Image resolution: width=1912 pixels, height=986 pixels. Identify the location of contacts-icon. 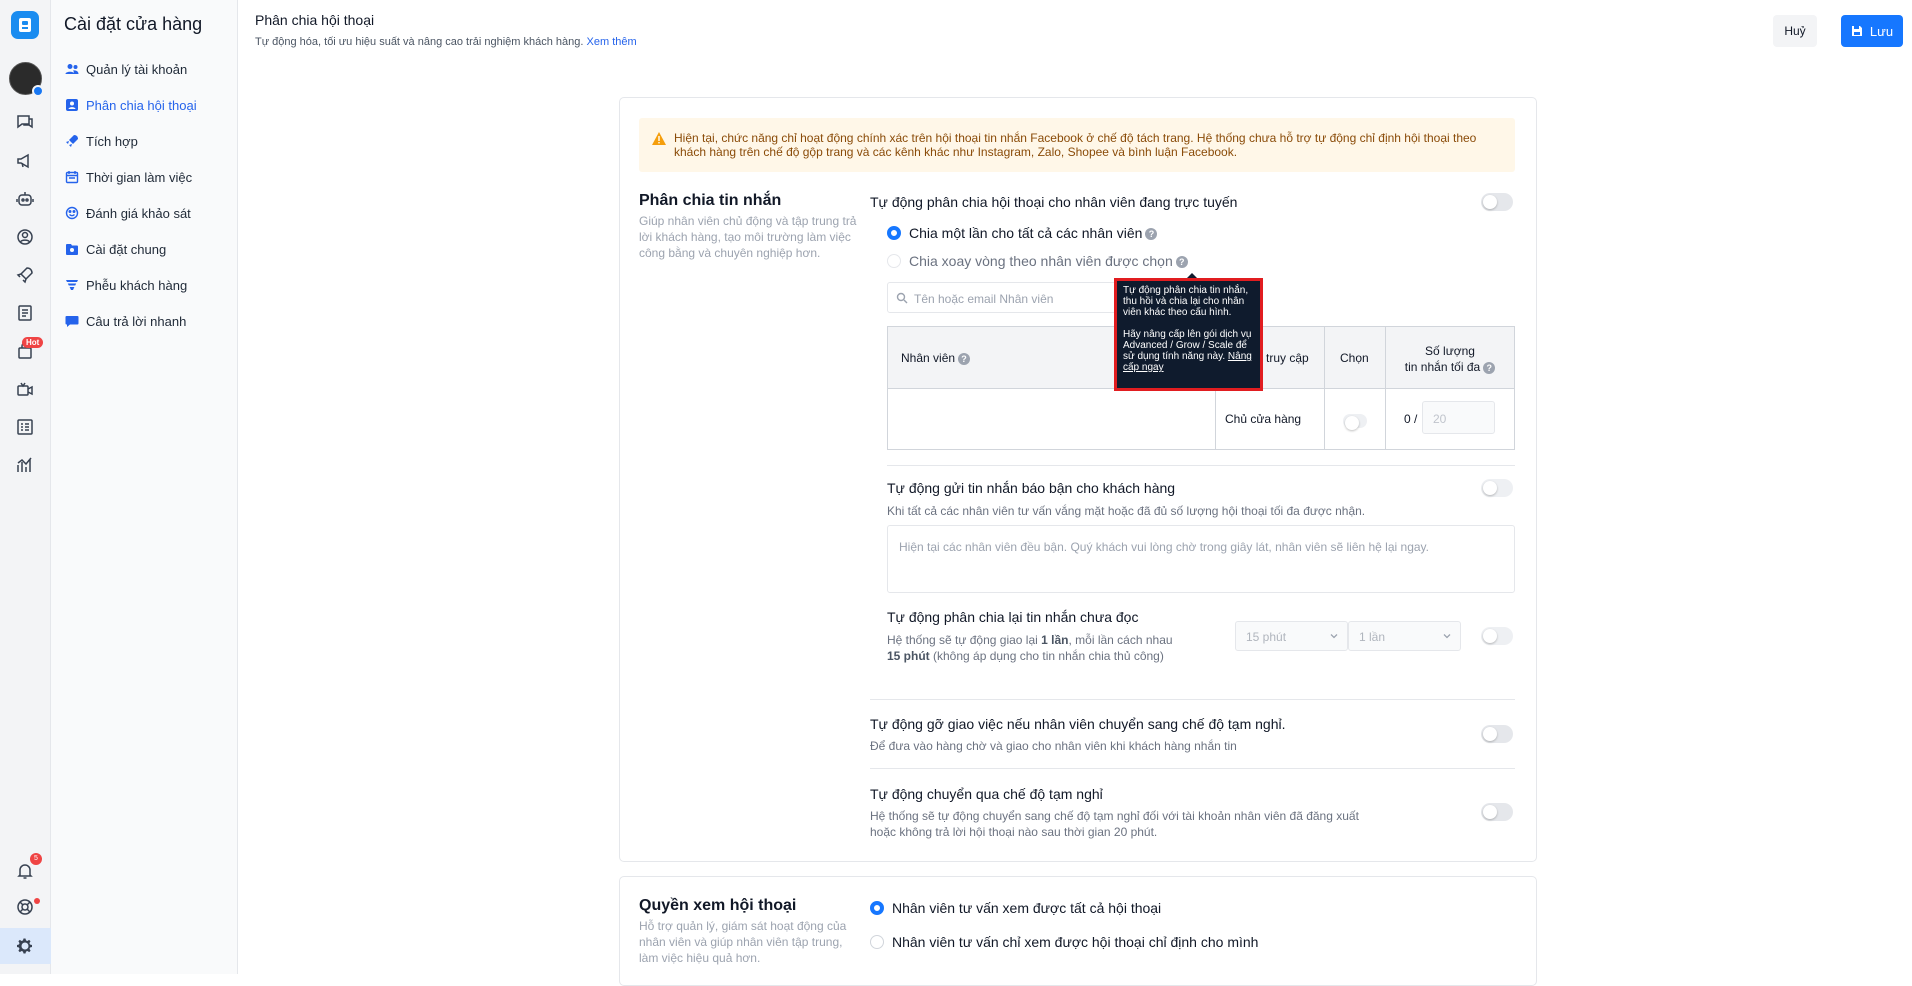
(25, 237).